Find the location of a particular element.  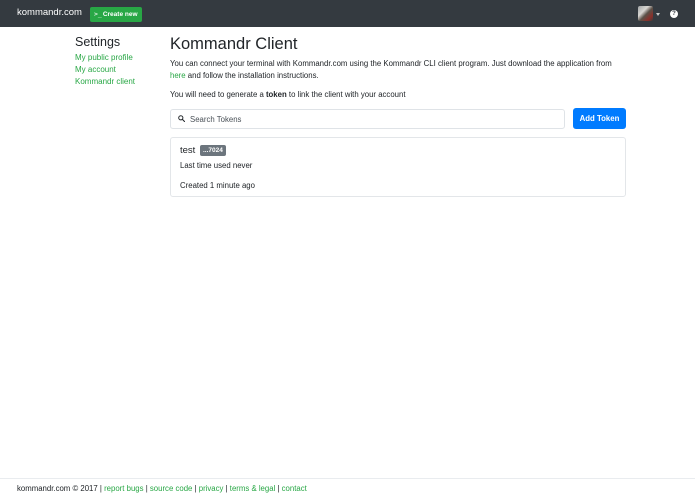

sidebar-title: Settings is located at coordinates (98, 42).